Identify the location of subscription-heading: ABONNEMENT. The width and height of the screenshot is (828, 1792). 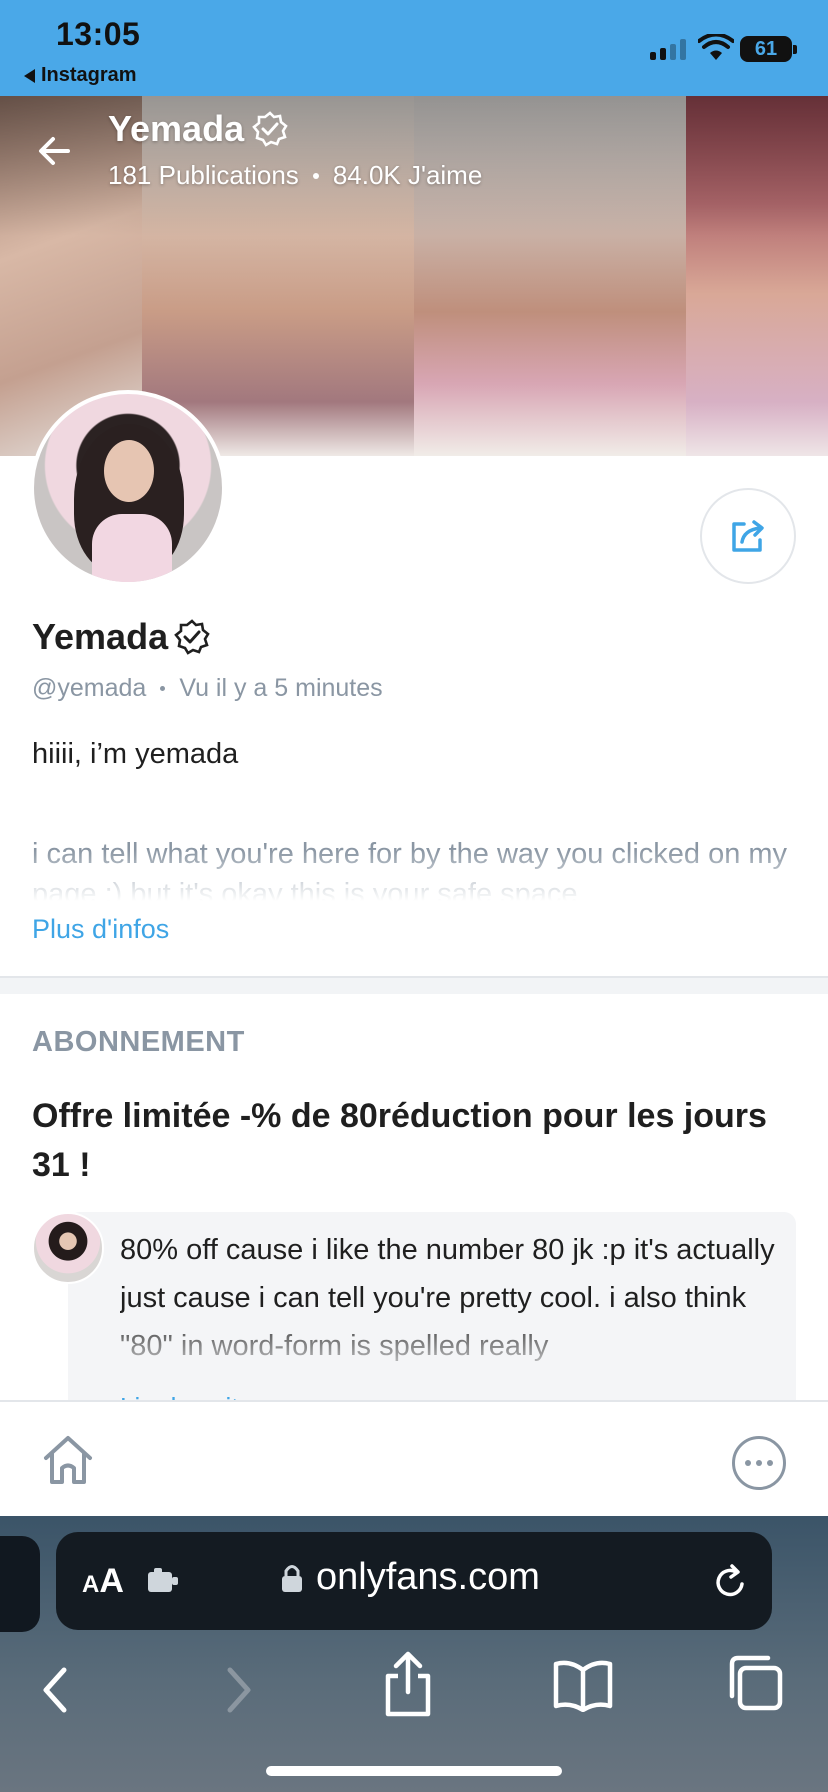
(138, 1042).